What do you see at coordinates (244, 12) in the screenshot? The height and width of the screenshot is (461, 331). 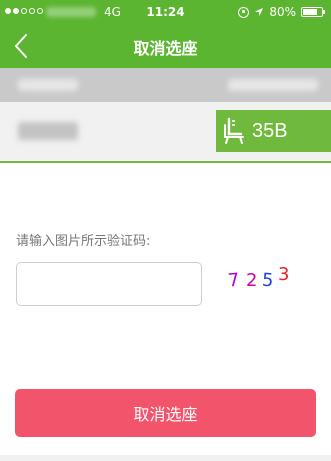 I see `lock-rotation-icon` at bounding box center [244, 12].